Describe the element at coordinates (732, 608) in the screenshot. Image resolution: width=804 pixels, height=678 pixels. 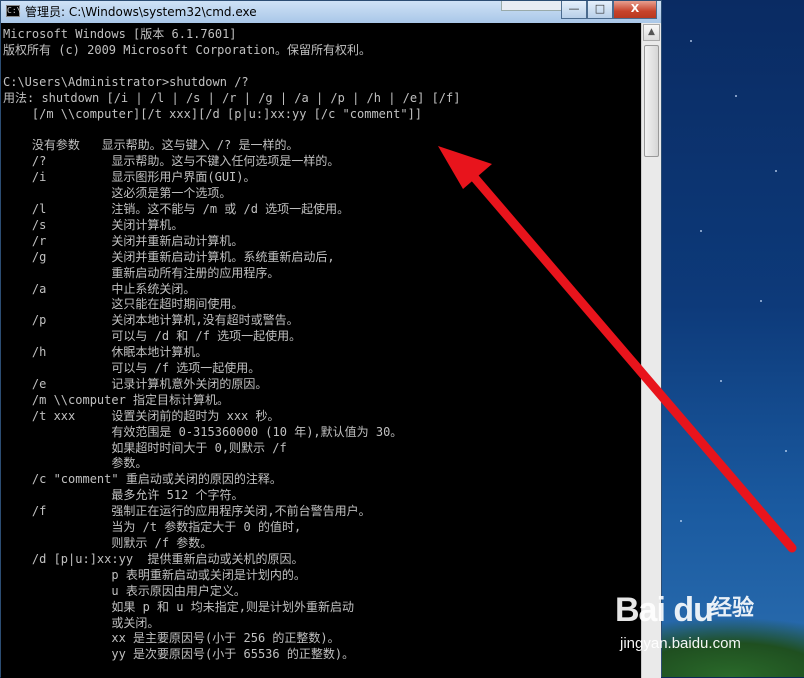
I see `watermark-jingyan-text: 经验` at that location.